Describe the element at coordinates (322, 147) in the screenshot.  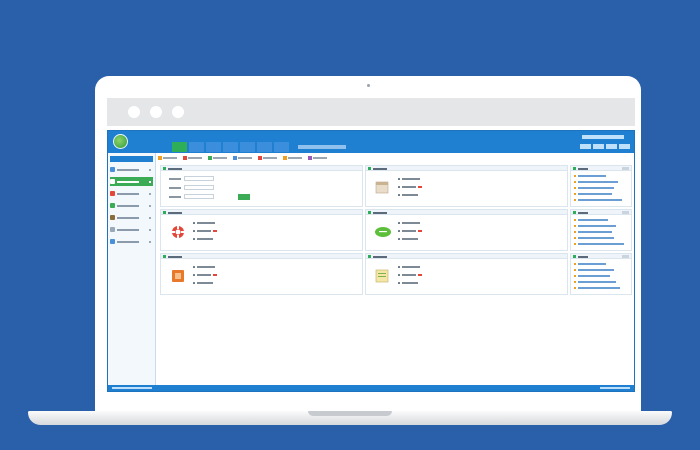
I see `header-notice` at that location.